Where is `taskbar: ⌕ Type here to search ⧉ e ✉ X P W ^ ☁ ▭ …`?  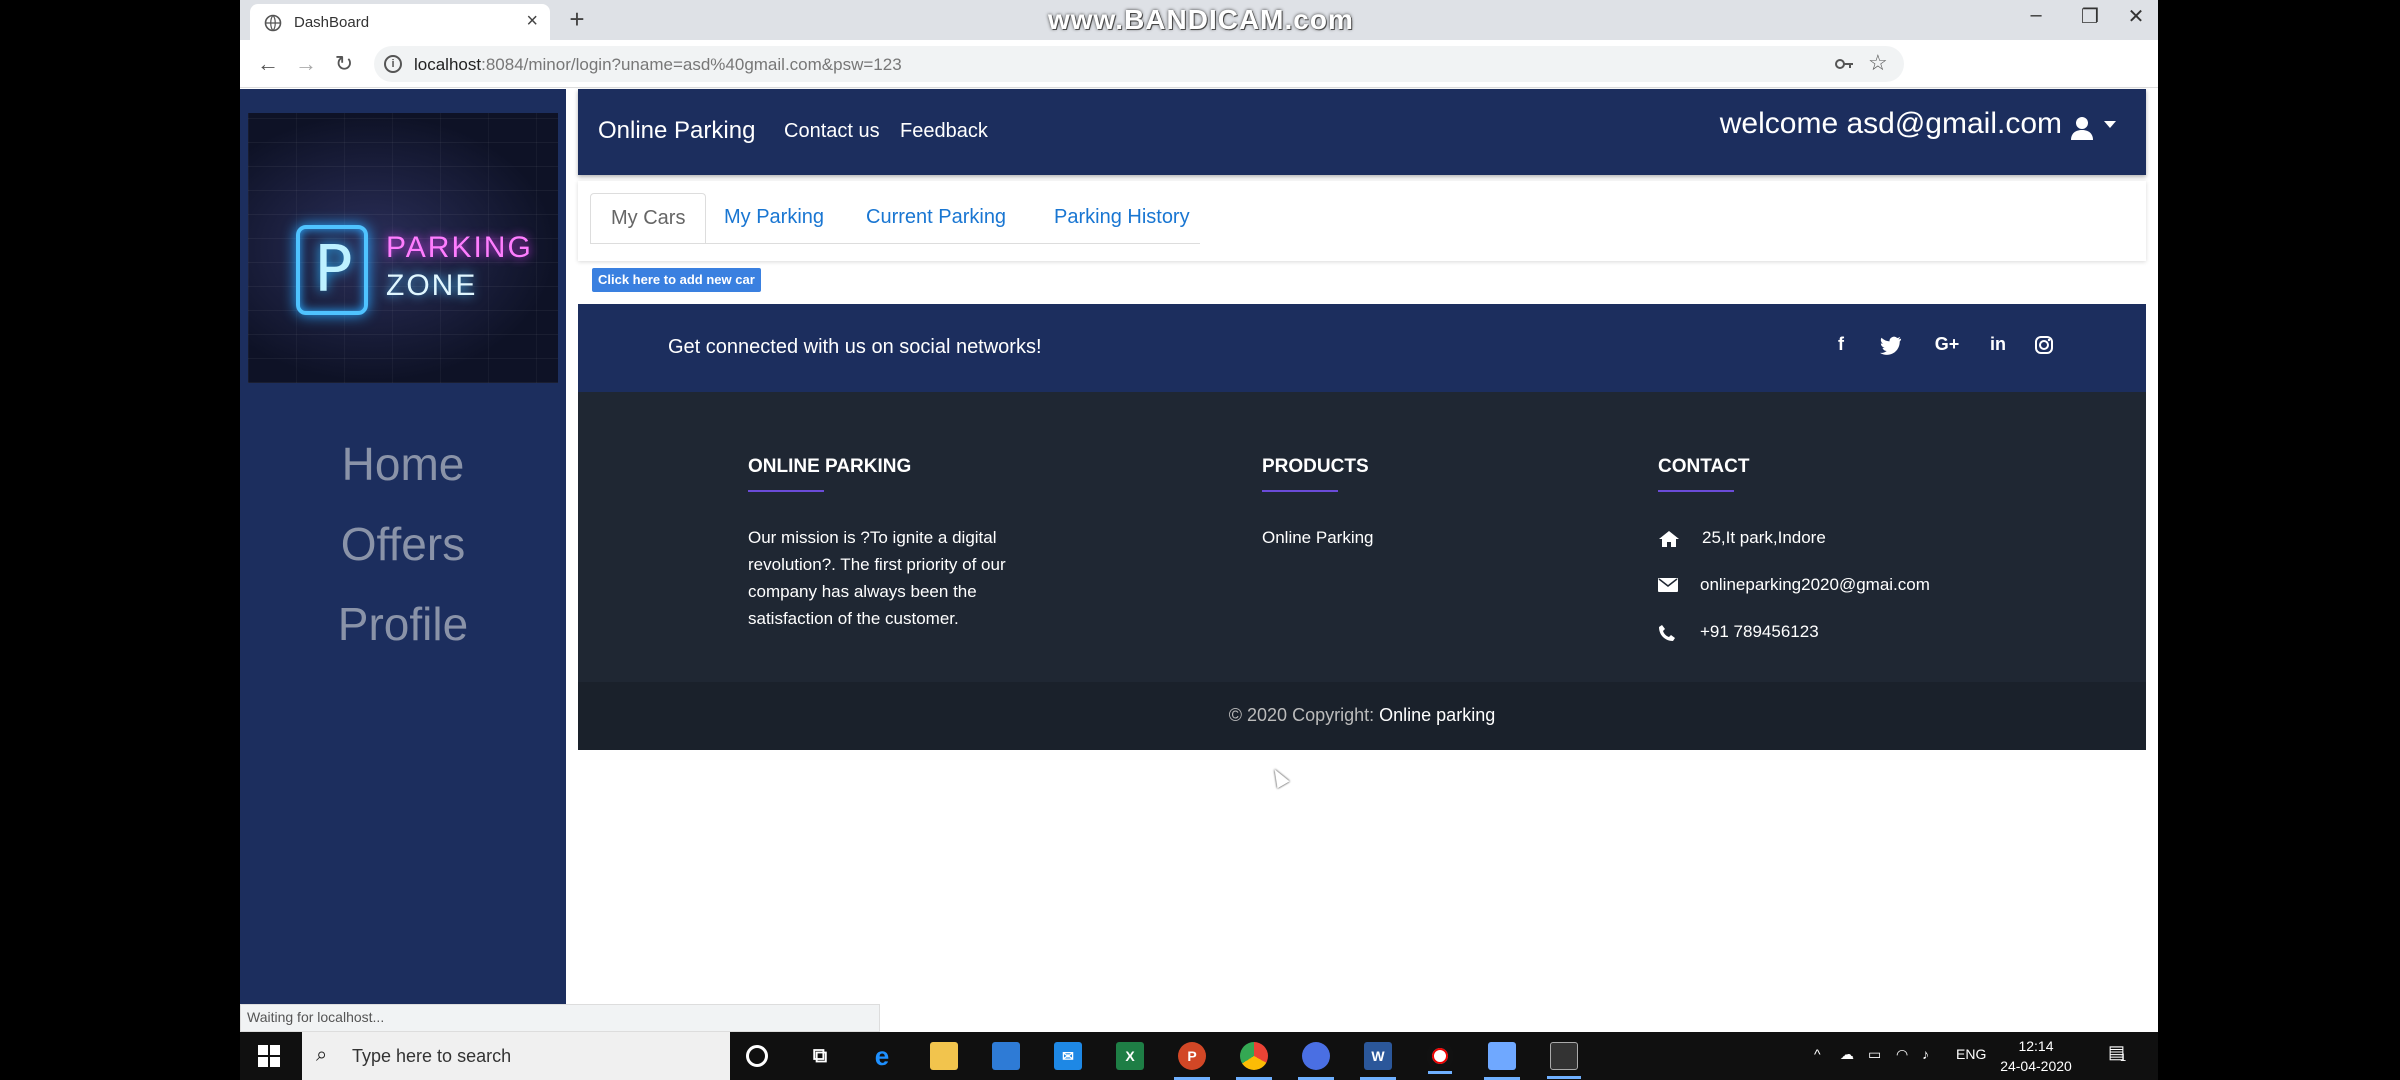 taskbar: ⌕ Type here to search ⧉ e ✉ X P W ^ ☁ ▭ … is located at coordinates (1199, 1056).